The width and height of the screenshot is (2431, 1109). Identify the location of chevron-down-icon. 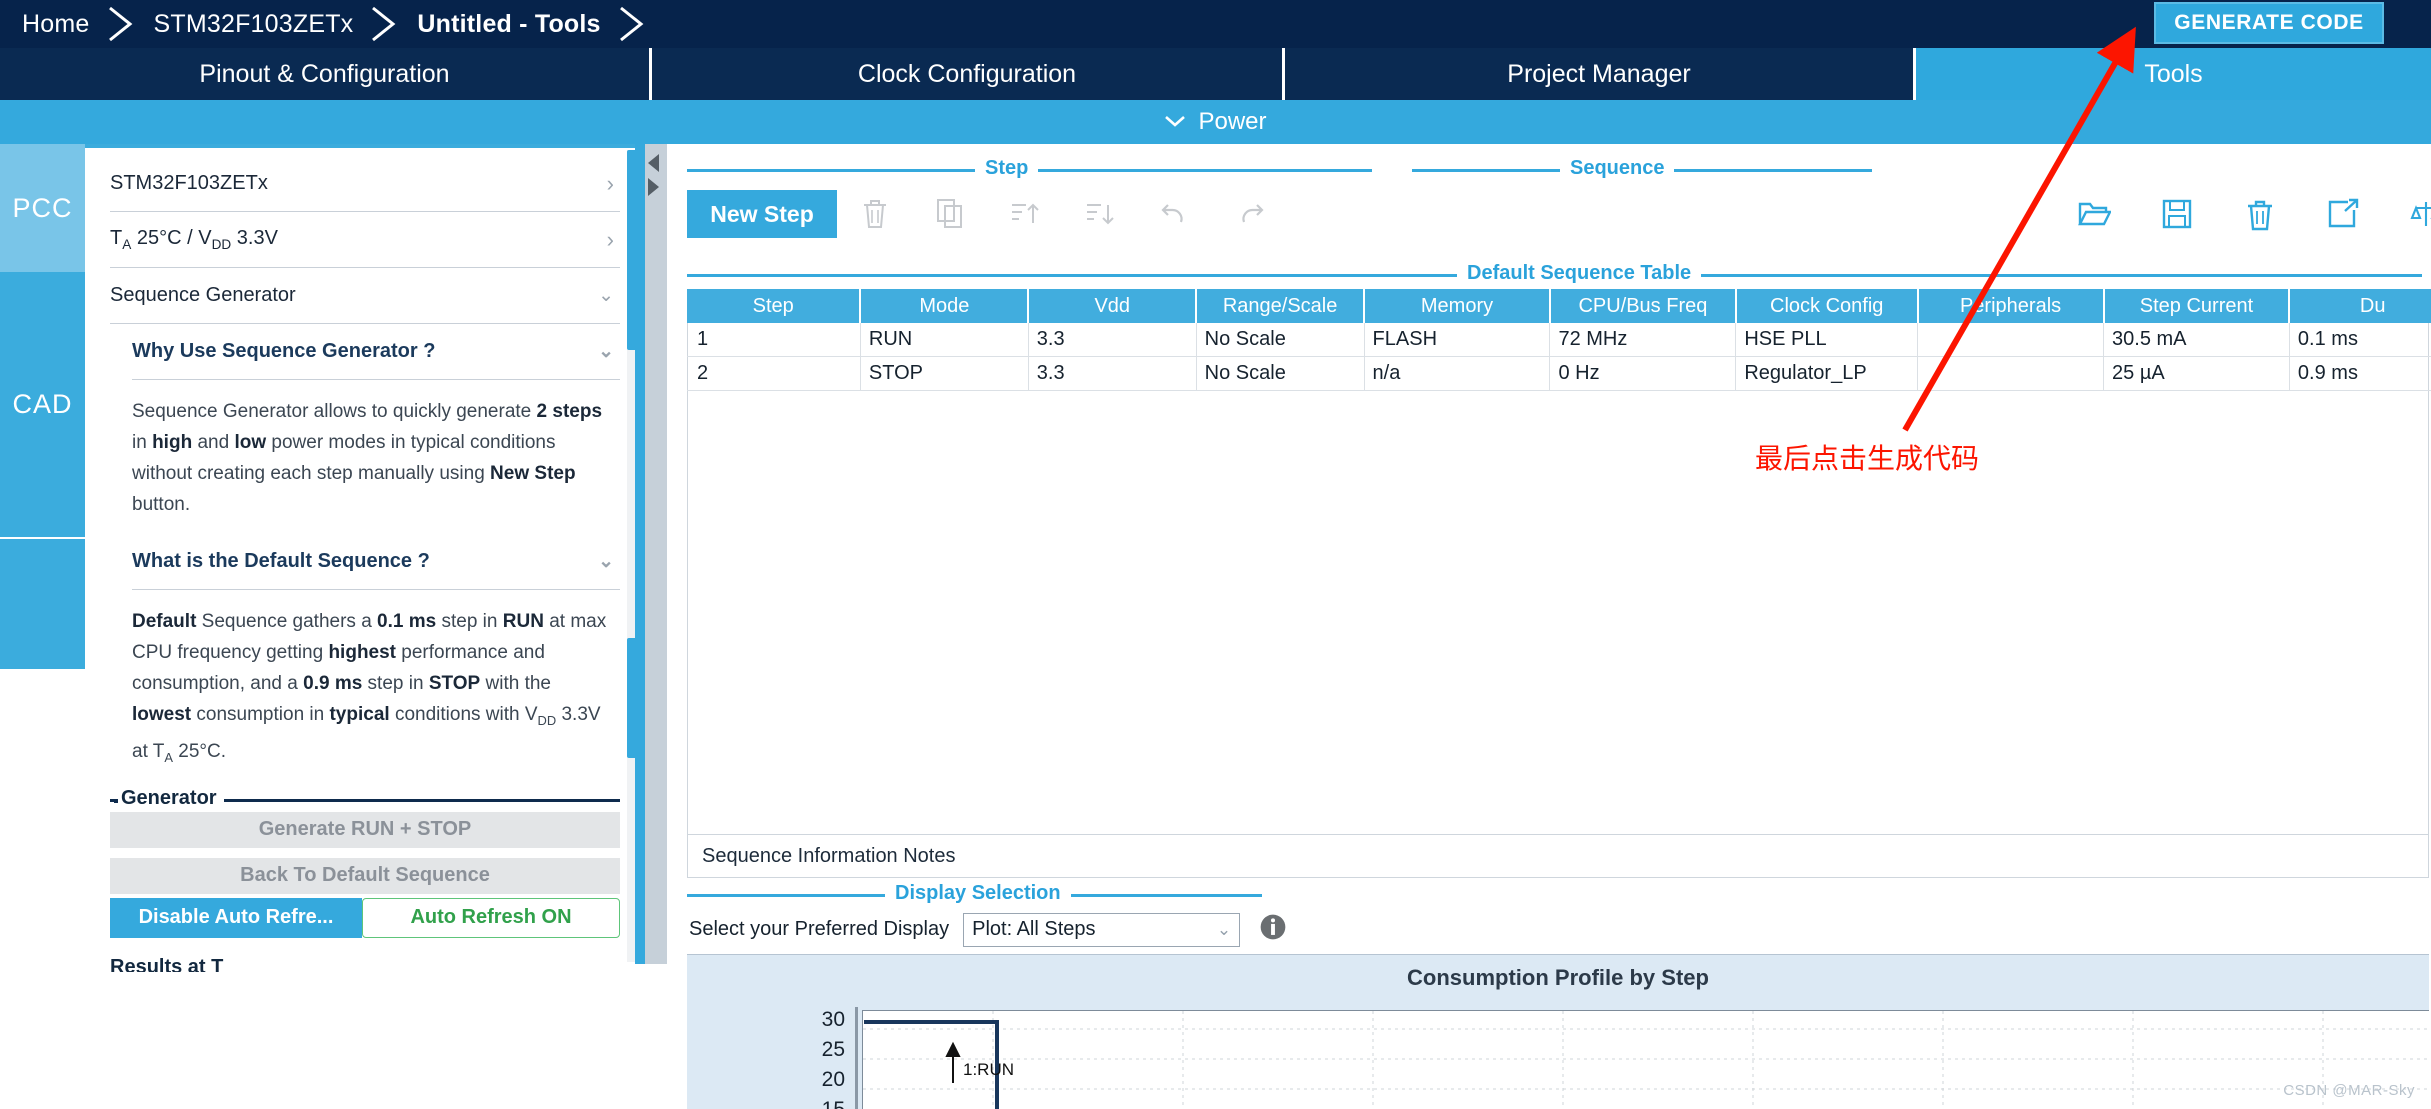
(1175, 122).